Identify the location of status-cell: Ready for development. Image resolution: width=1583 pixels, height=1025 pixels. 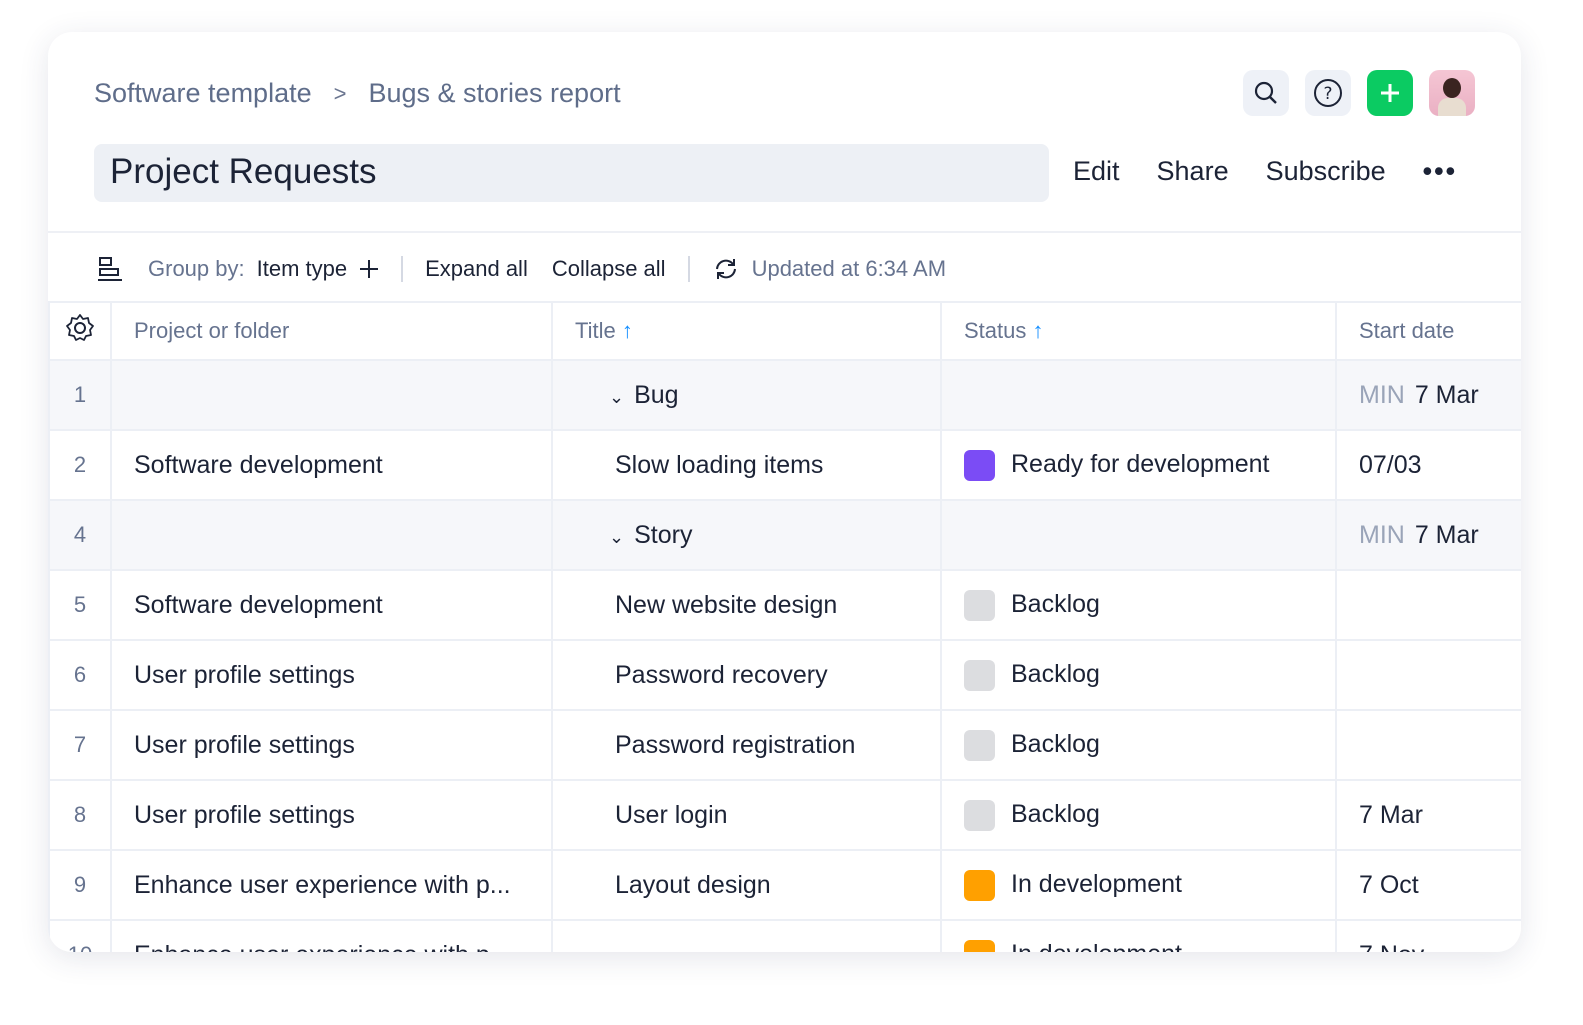
(1138, 465).